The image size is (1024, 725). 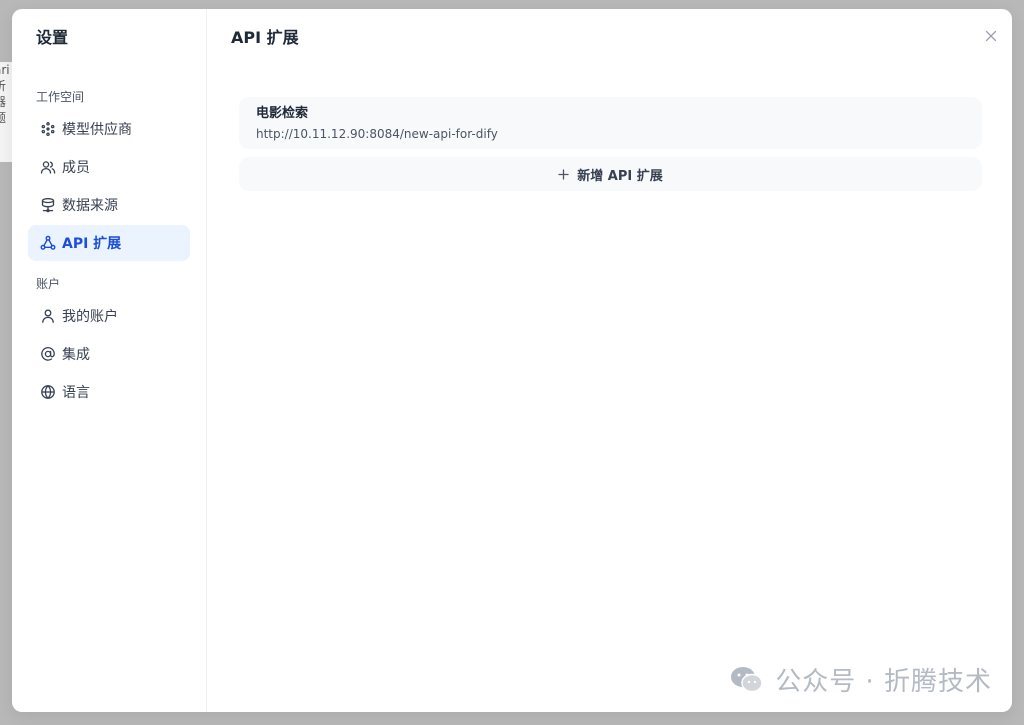 What do you see at coordinates (620, 176) in the screenshot?
I see `add-button-label: 新增 API 扩展` at bounding box center [620, 176].